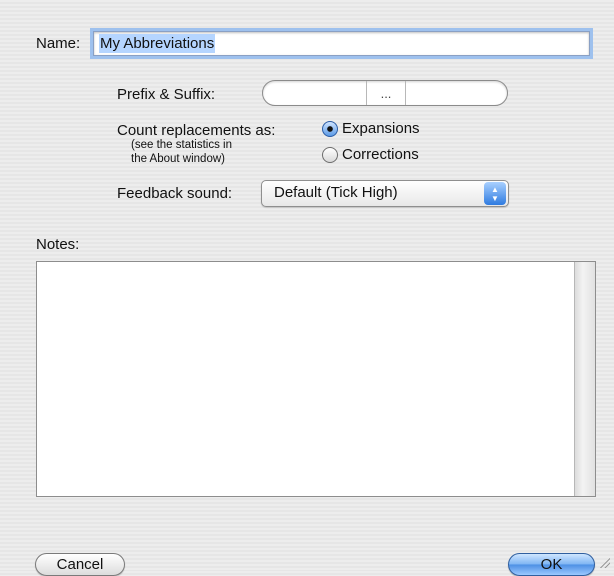 The width and height of the screenshot is (614, 576). What do you see at coordinates (181, 145) in the screenshot?
I see `count-note-line1: (see the statistics in` at bounding box center [181, 145].